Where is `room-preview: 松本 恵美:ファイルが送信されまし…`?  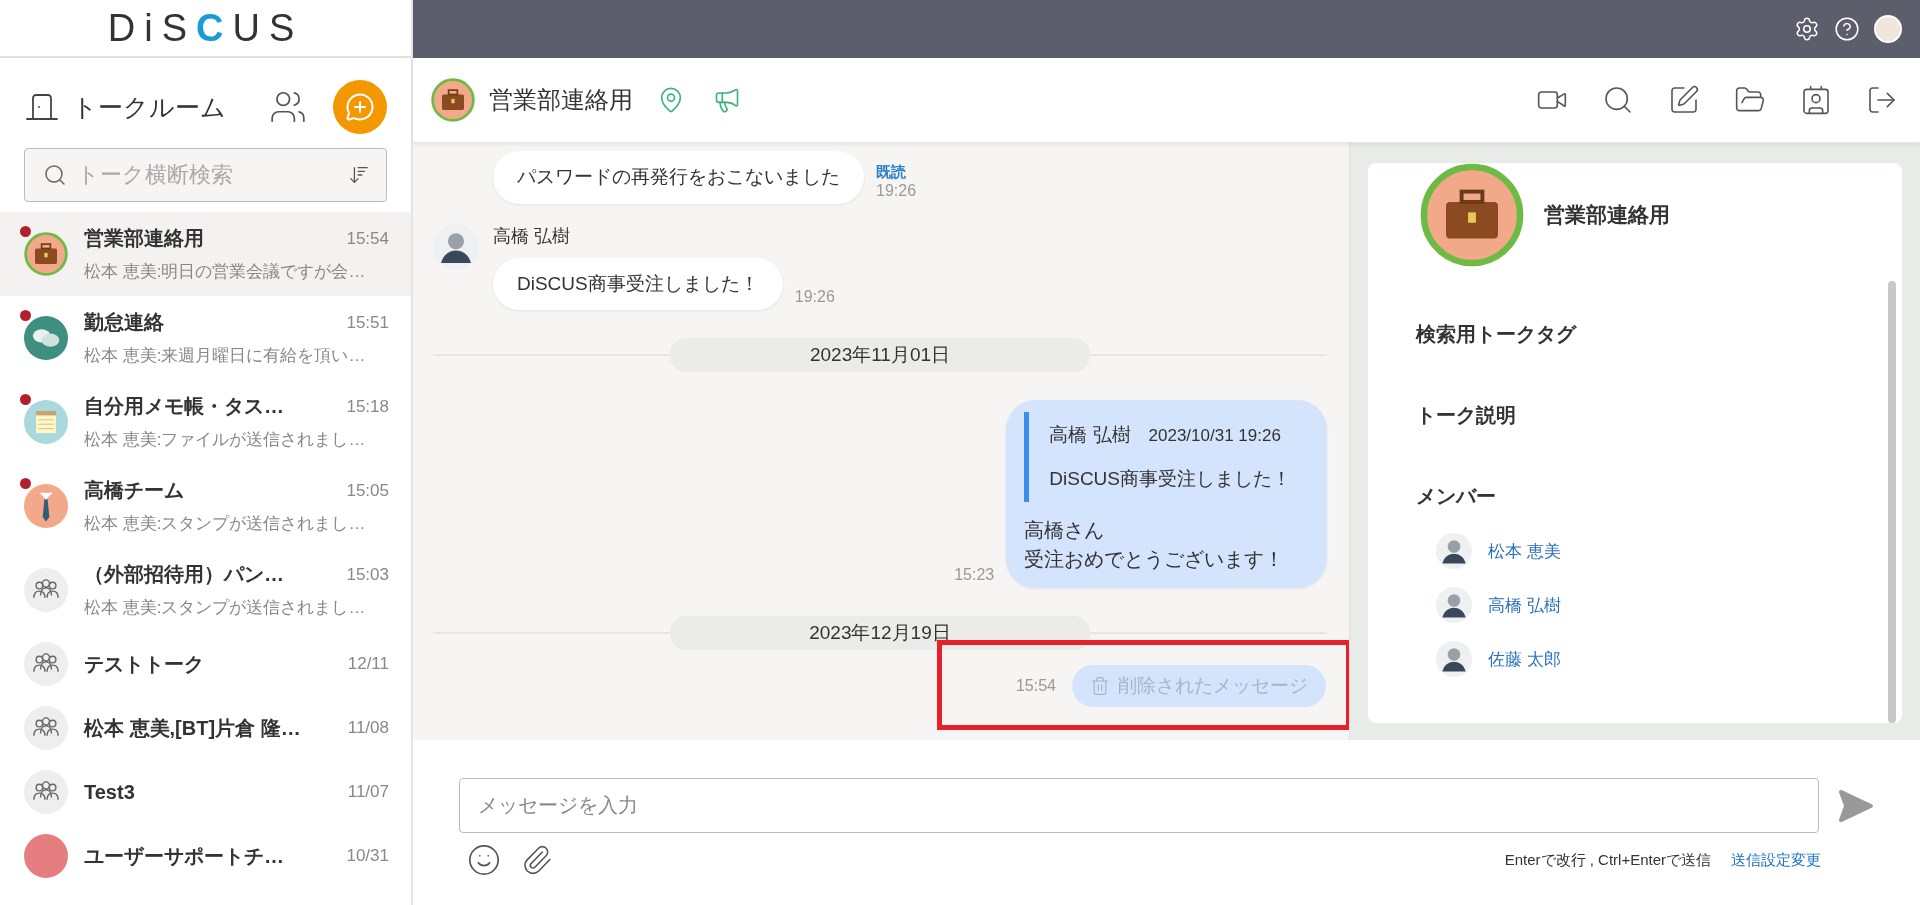
room-preview: 松本 恵美:ファイルが送信されまし… is located at coordinates (225, 440).